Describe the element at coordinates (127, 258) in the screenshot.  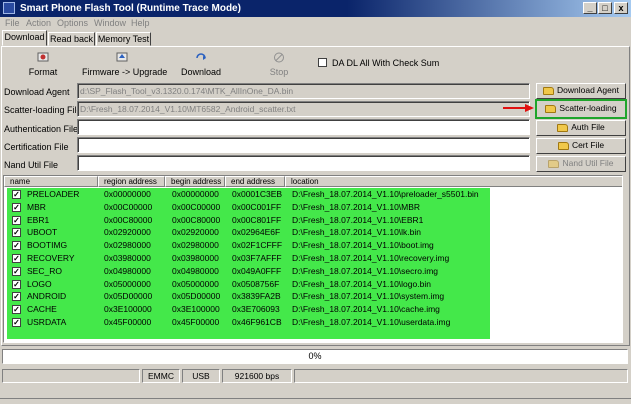
I see `cell-region-address: 0x03980000` at that location.